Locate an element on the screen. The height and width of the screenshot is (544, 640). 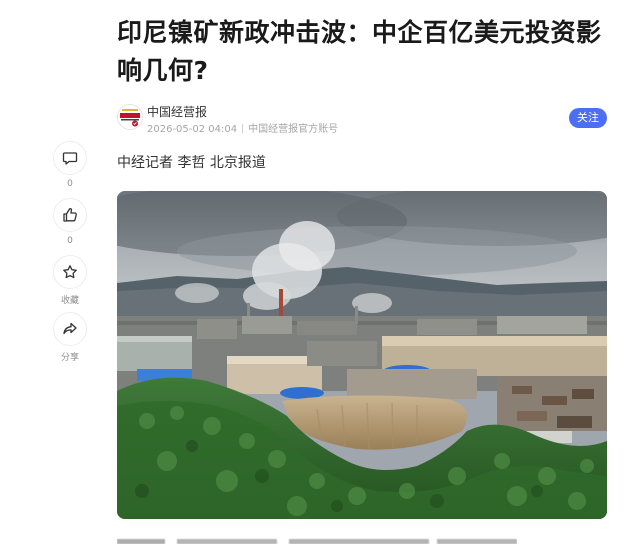
comment-action: 0 is located at coordinates (70, 165).